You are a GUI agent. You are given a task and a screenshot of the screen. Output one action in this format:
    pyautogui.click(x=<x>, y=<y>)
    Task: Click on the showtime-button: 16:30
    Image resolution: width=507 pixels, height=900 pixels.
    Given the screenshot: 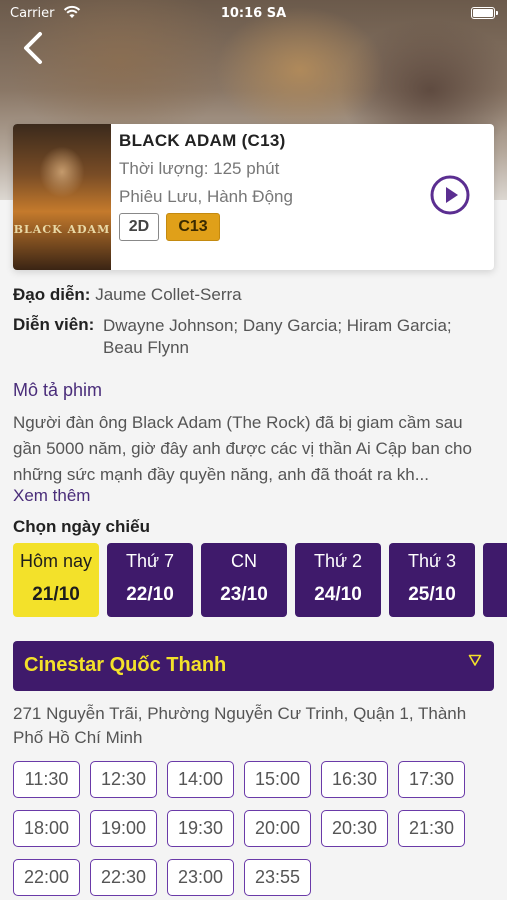 What is the action you would take?
    pyautogui.click(x=354, y=779)
    